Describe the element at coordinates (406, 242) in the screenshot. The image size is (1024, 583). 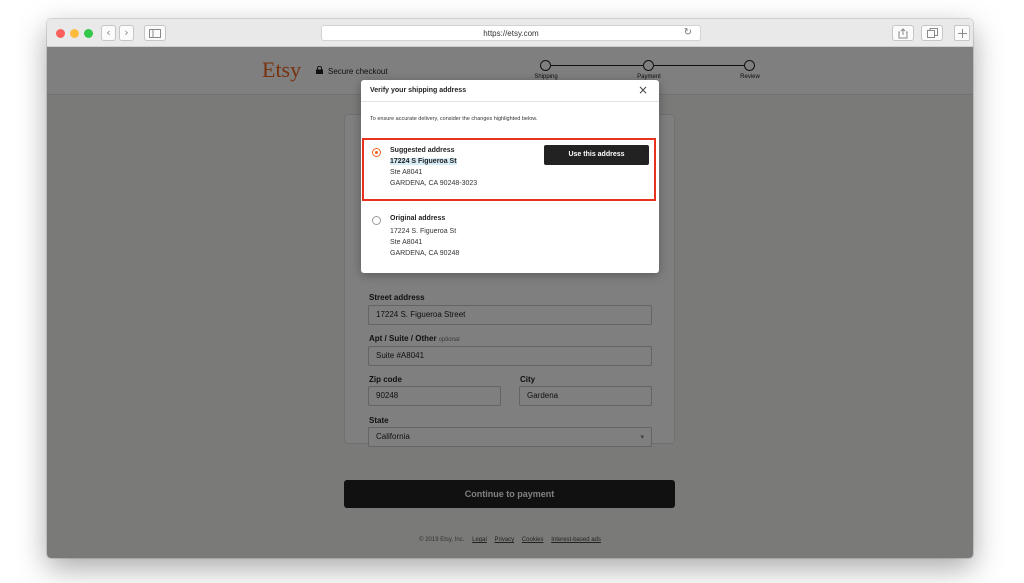
I see `original-address-line2: Ste A8041` at that location.